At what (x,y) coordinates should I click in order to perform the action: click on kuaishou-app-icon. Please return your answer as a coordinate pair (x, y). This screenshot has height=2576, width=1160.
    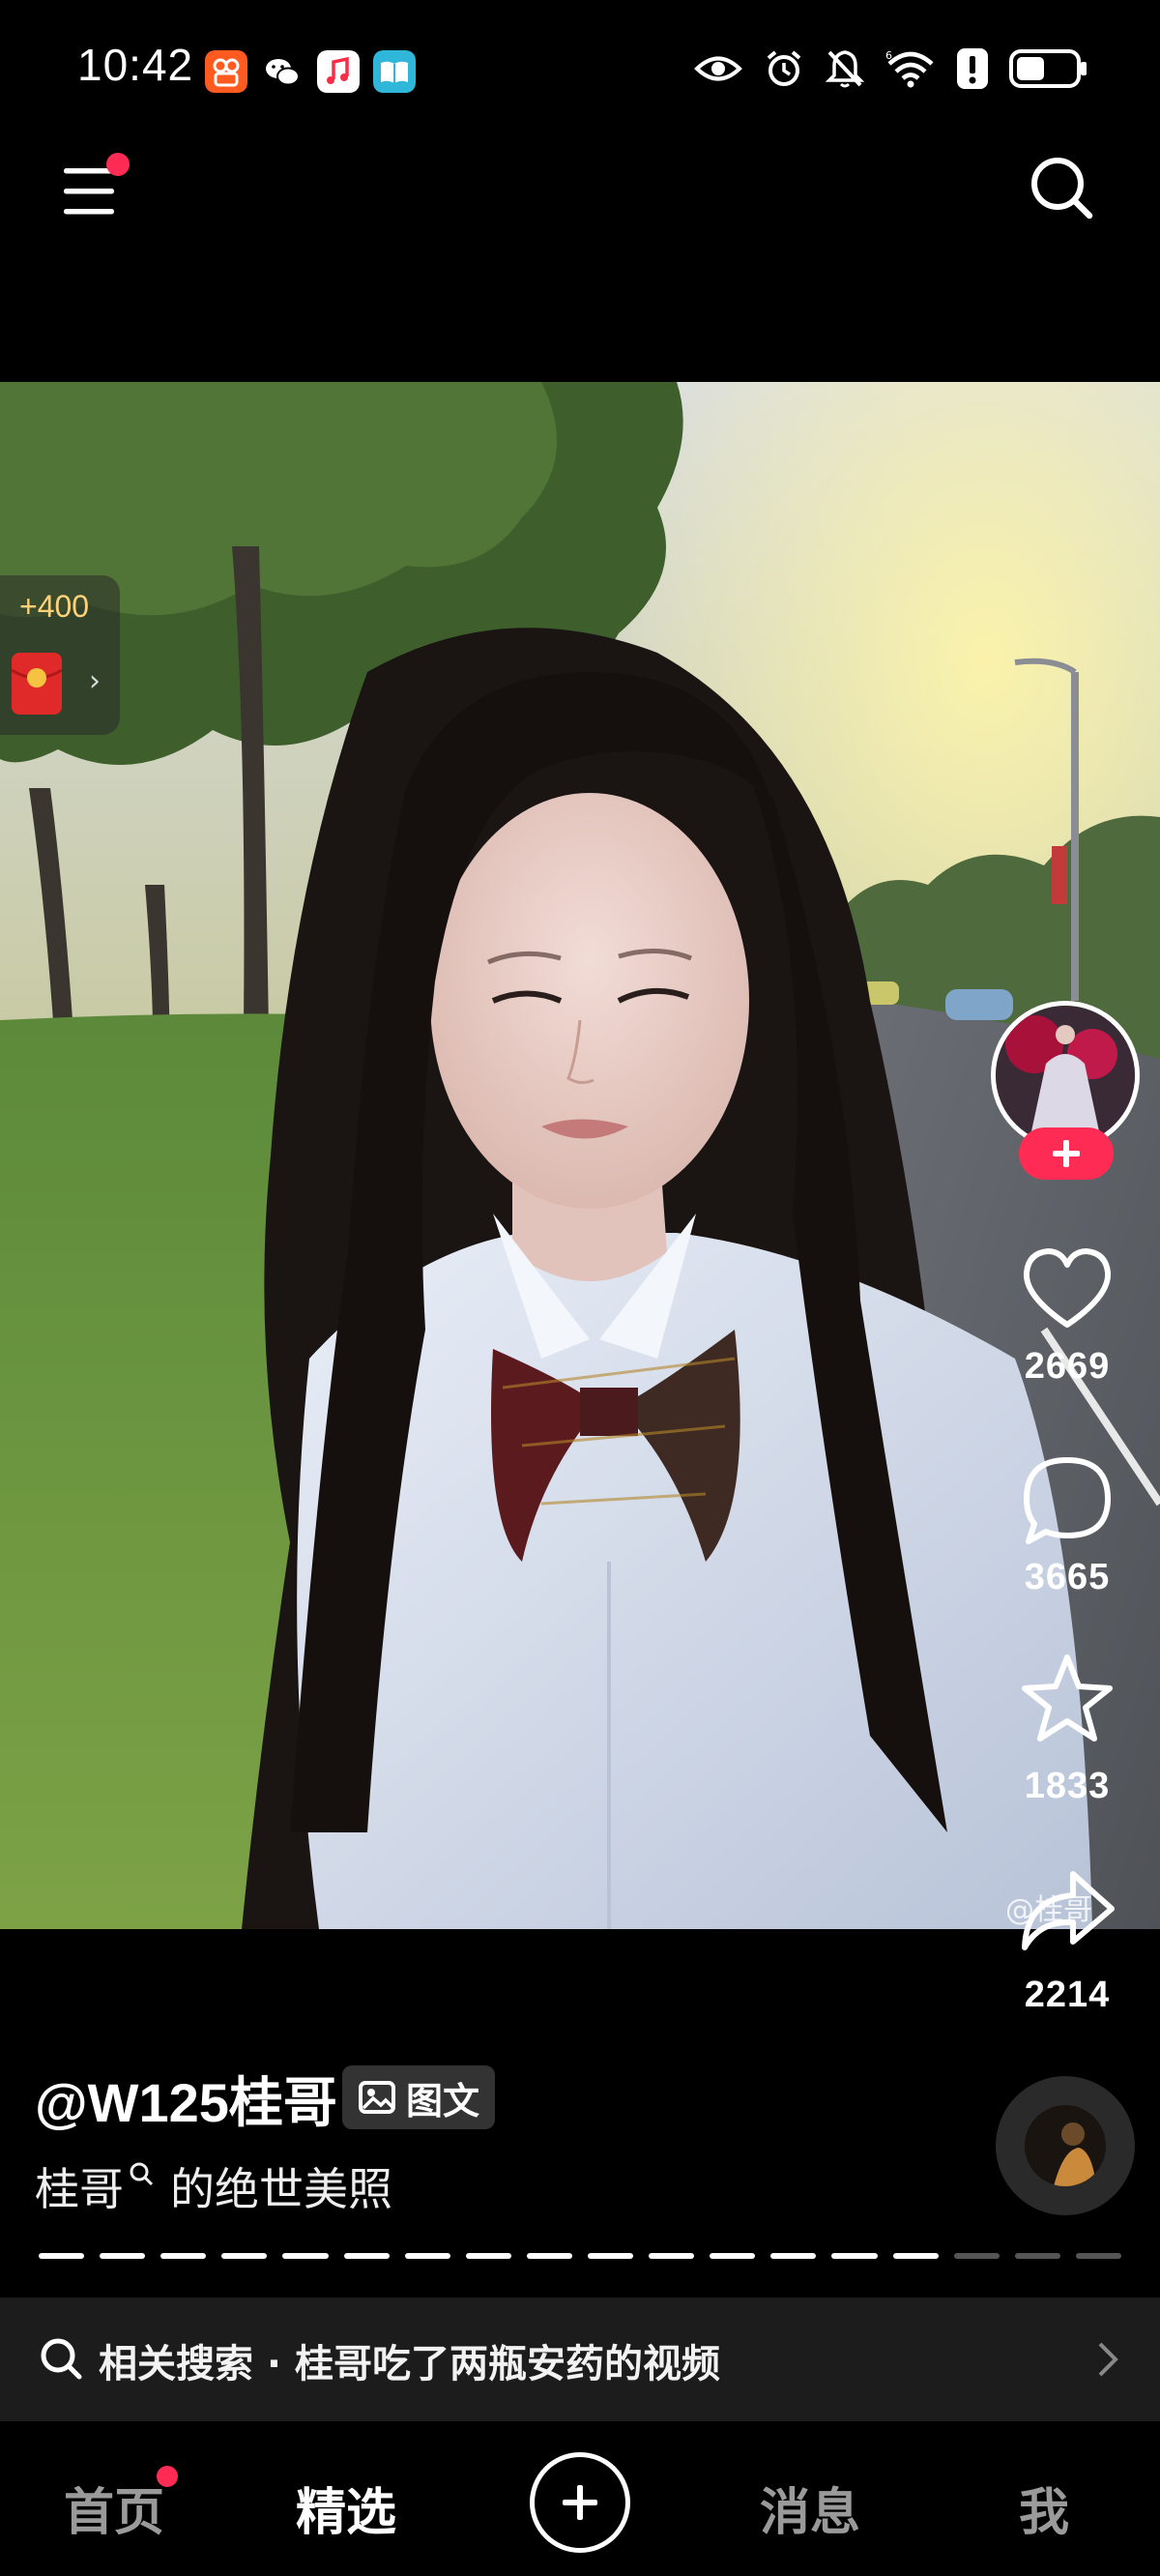
    Looking at the image, I should click on (226, 71).